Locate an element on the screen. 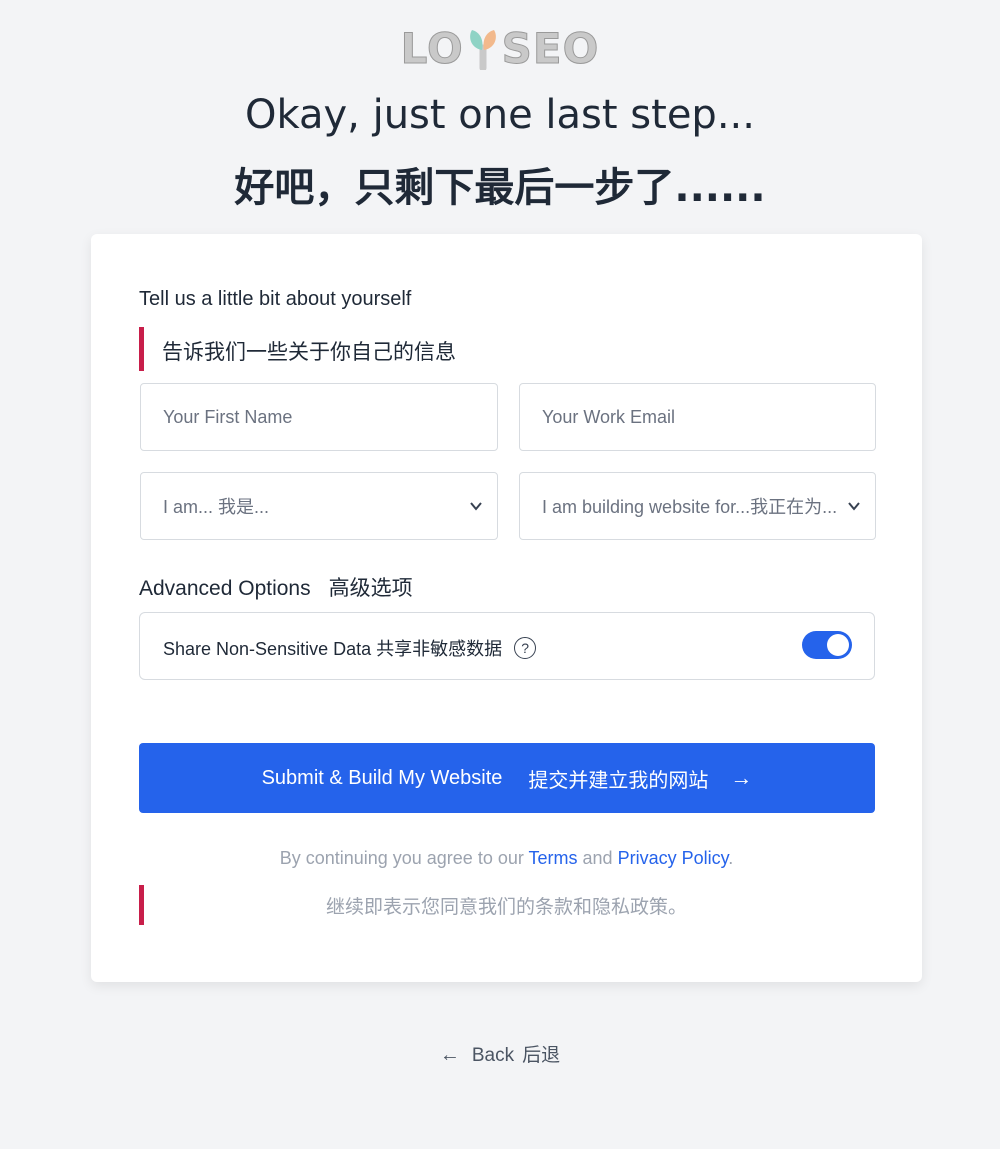 This screenshot has width=1000, height=1149. privacy-policy-link: Privacy Policy is located at coordinates (673, 858).